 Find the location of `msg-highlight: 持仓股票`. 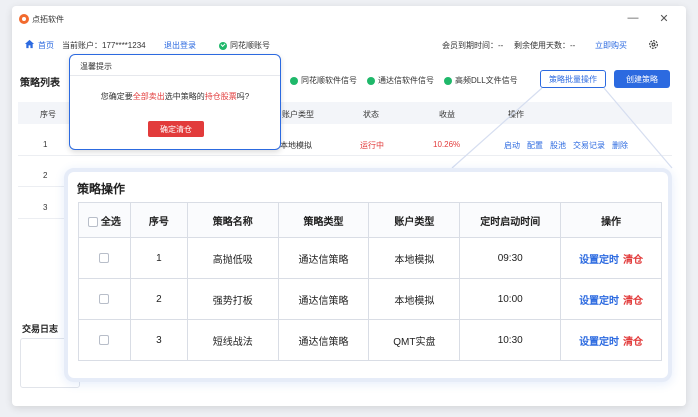

msg-highlight: 持仓股票 is located at coordinates (220, 96).